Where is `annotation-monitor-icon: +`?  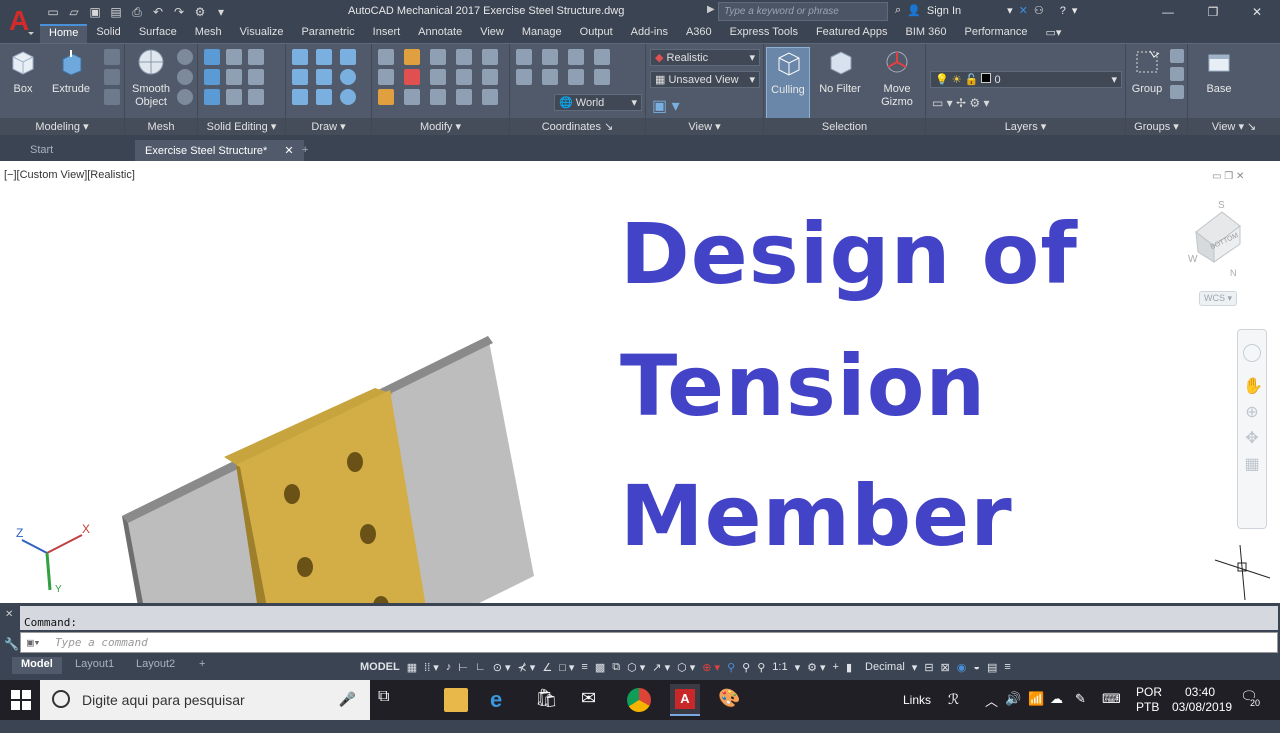
annotation-monitor-icon: + is located at coordinates (836, 667).